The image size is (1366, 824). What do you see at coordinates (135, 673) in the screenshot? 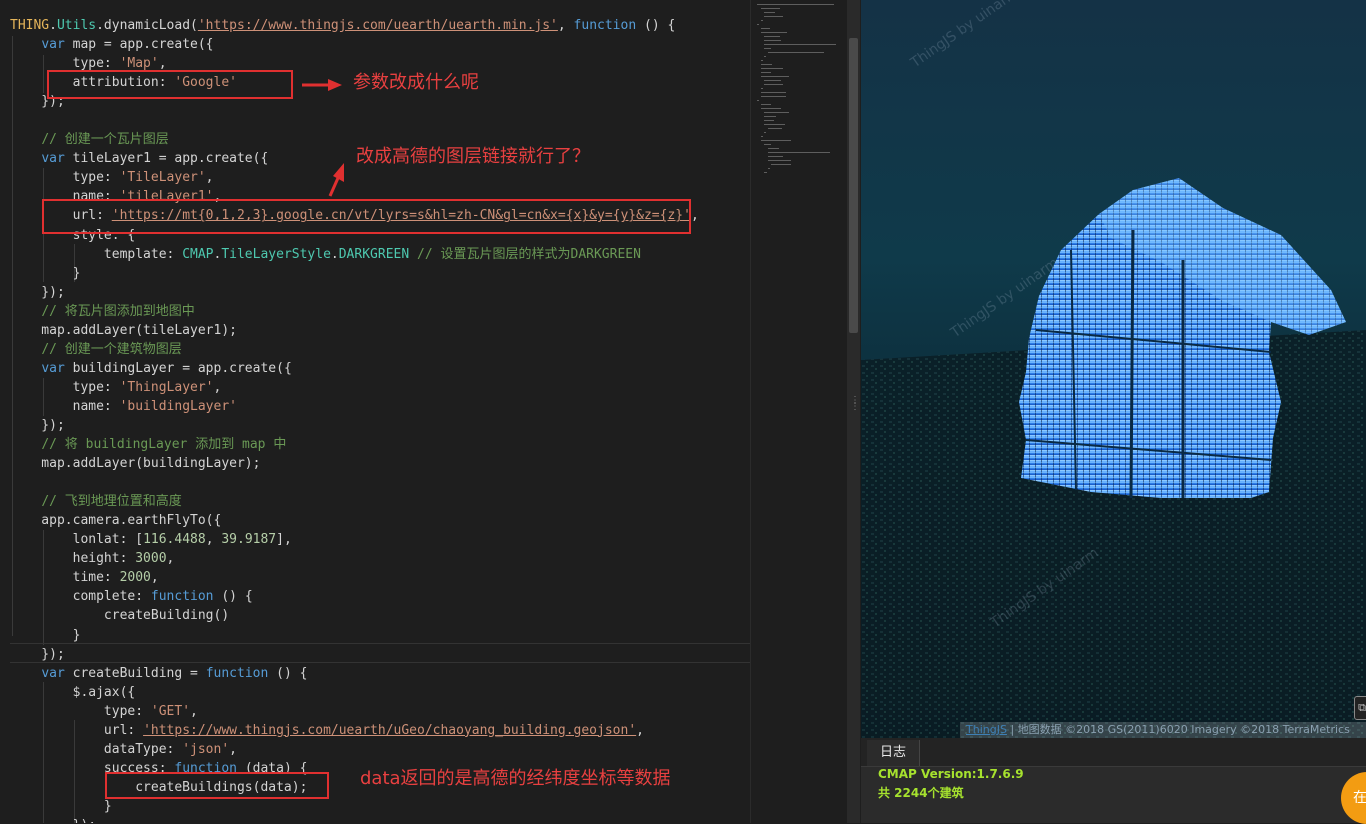
I see `code-token: createBuilding =` at bounding box center [135, 673].